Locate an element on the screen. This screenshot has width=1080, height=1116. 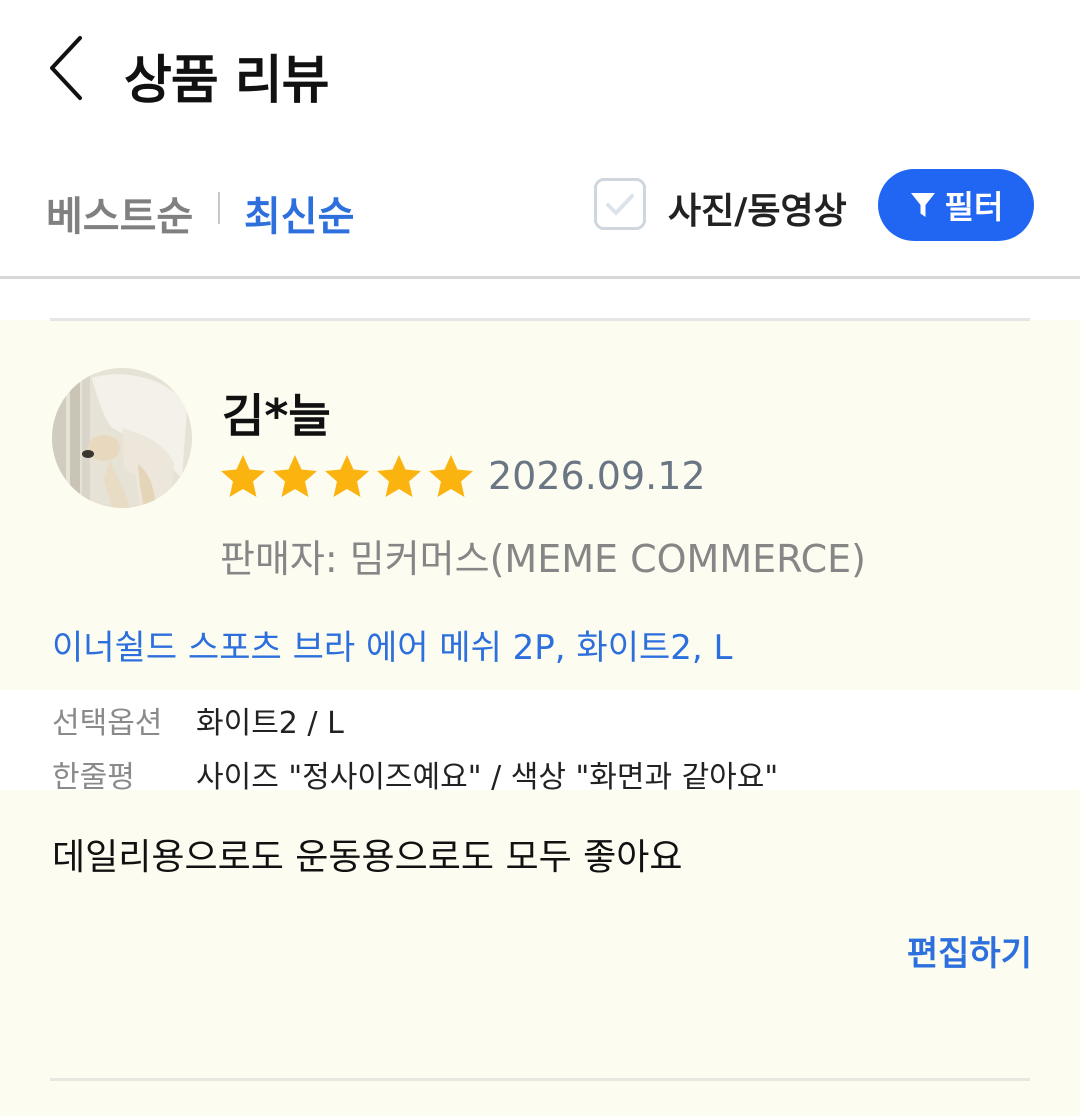
sort-best-tab: 베스트순 is located at coordinates (119, 213).